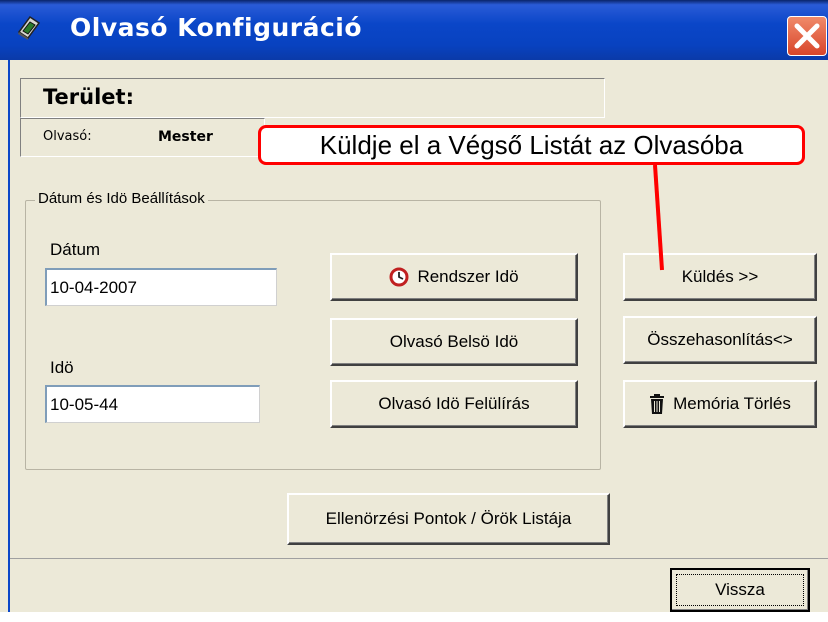  Describe the element at coordinates (399, 277) in the screenshot. I see `clock-icon` at that location.